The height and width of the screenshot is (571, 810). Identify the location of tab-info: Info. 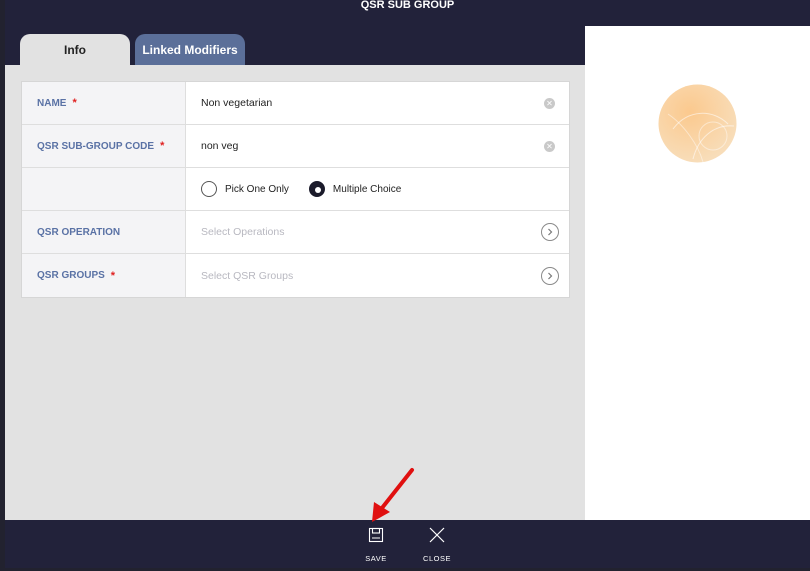
(75, 49).